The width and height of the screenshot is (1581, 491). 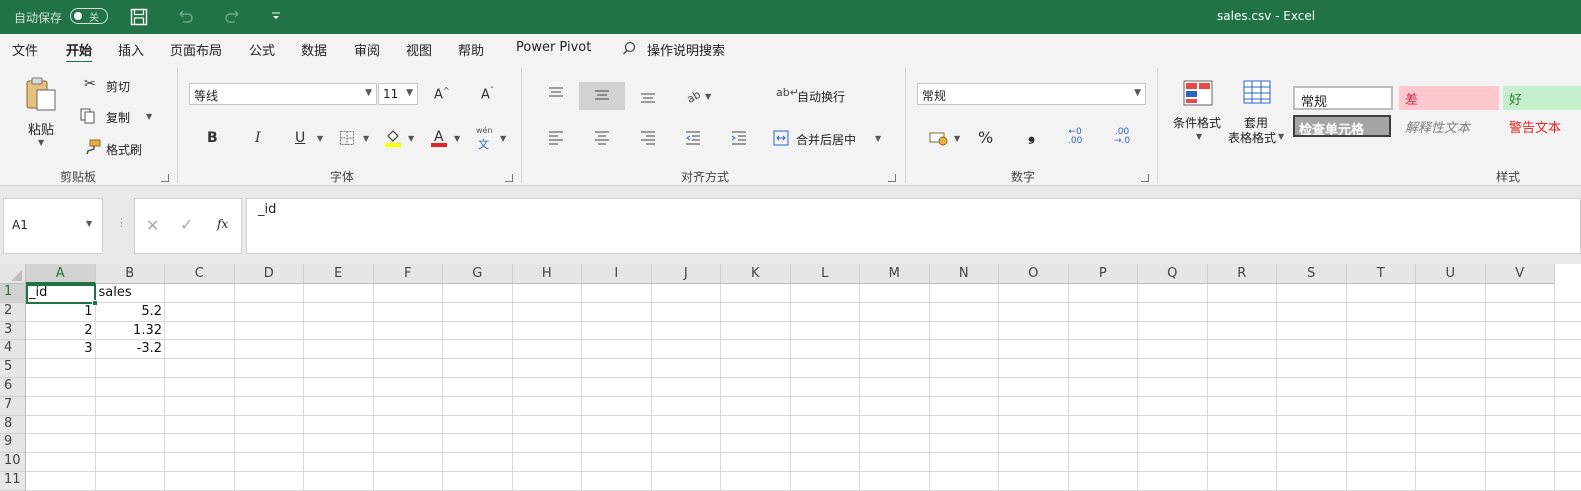 I want to click on column-header-P: P, so click(x=1103, y=274).